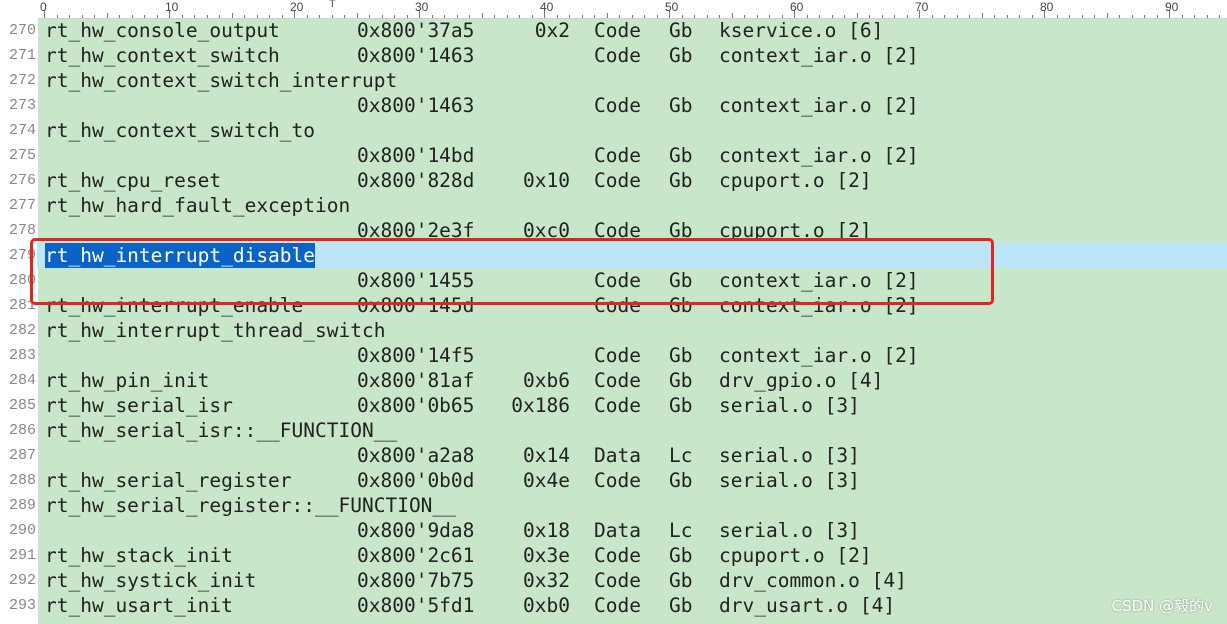 The image size is (1227, 624). I want to click on ruler-label: 80, so click(1047, 7).